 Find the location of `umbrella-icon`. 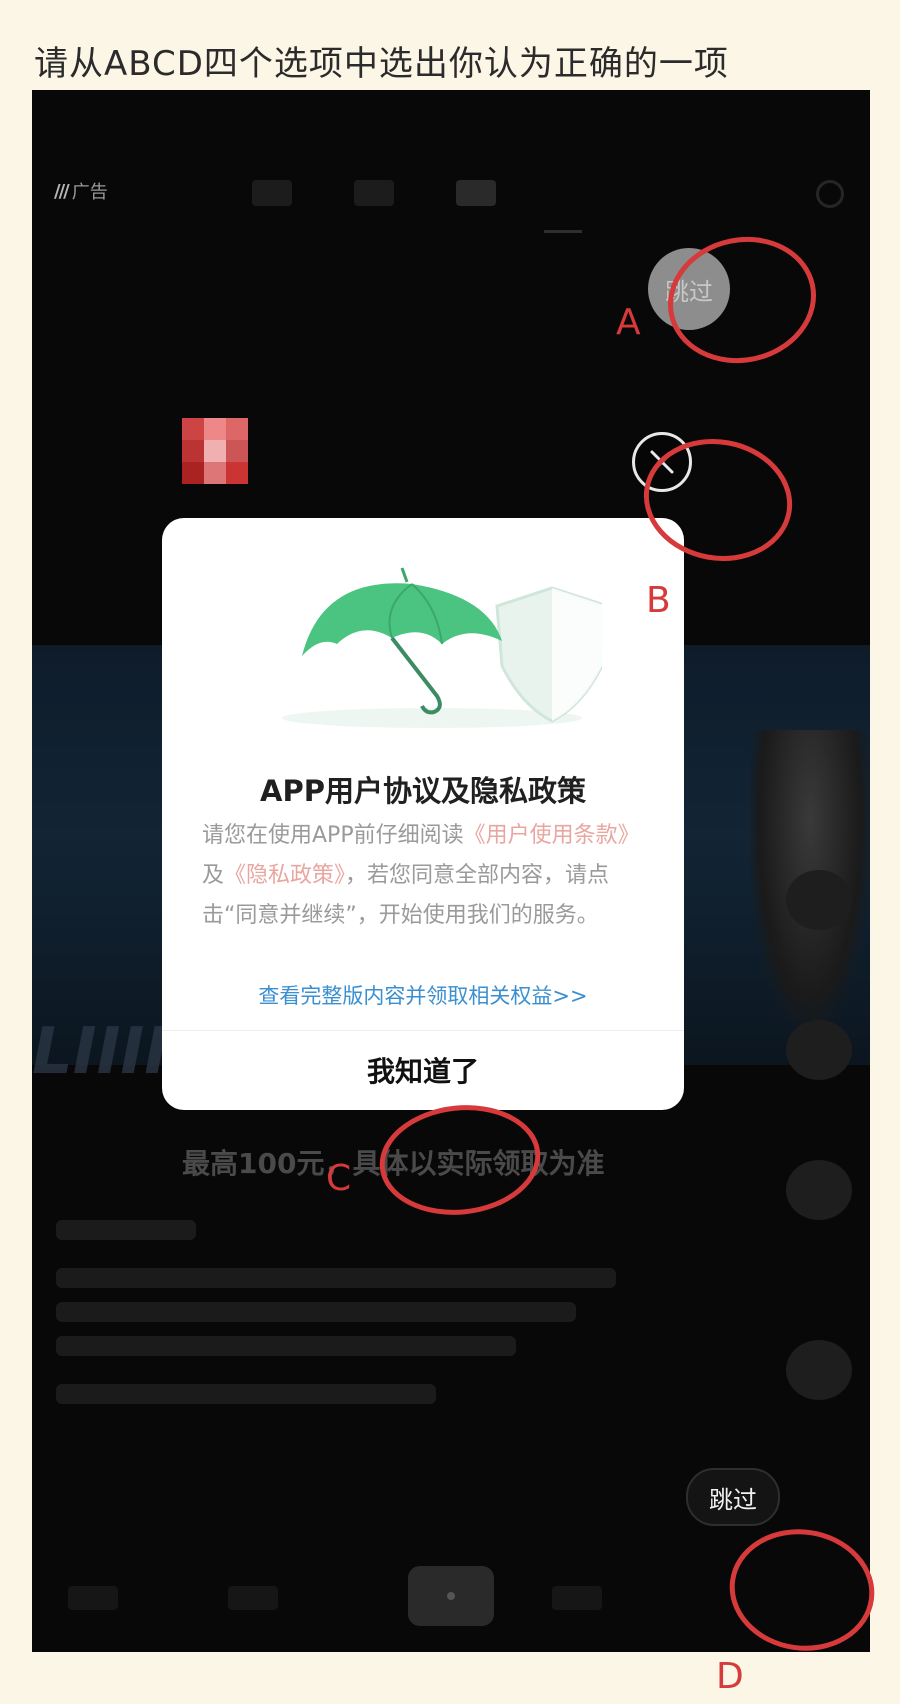

umbrella-icon is located at coordinates (402, 641).